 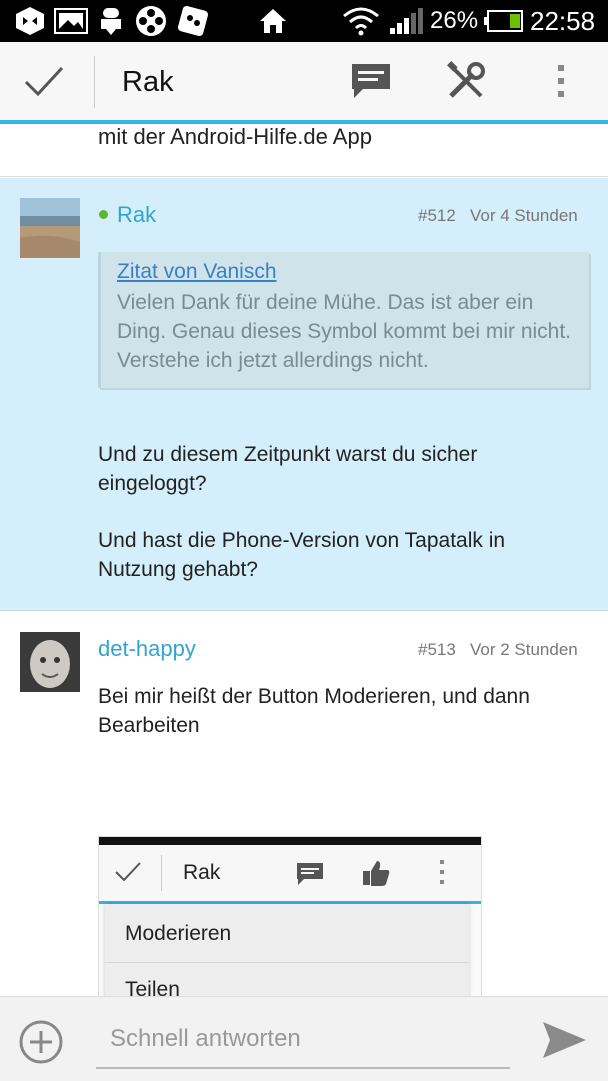 I want to click on android-download-icon, so click(x=111, y=21).